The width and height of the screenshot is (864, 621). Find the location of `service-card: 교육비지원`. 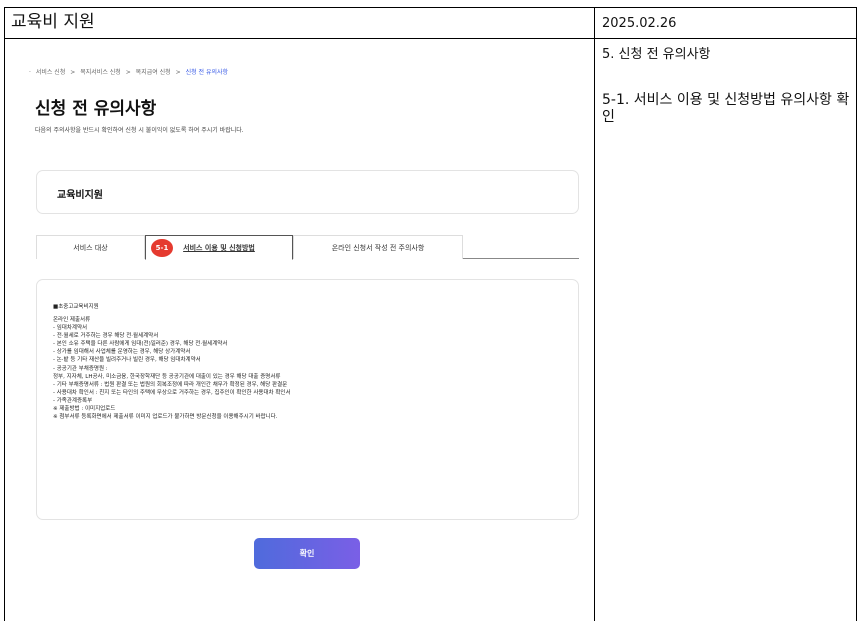

service-card: 교육비지원 is located at coordinates (307, 192).